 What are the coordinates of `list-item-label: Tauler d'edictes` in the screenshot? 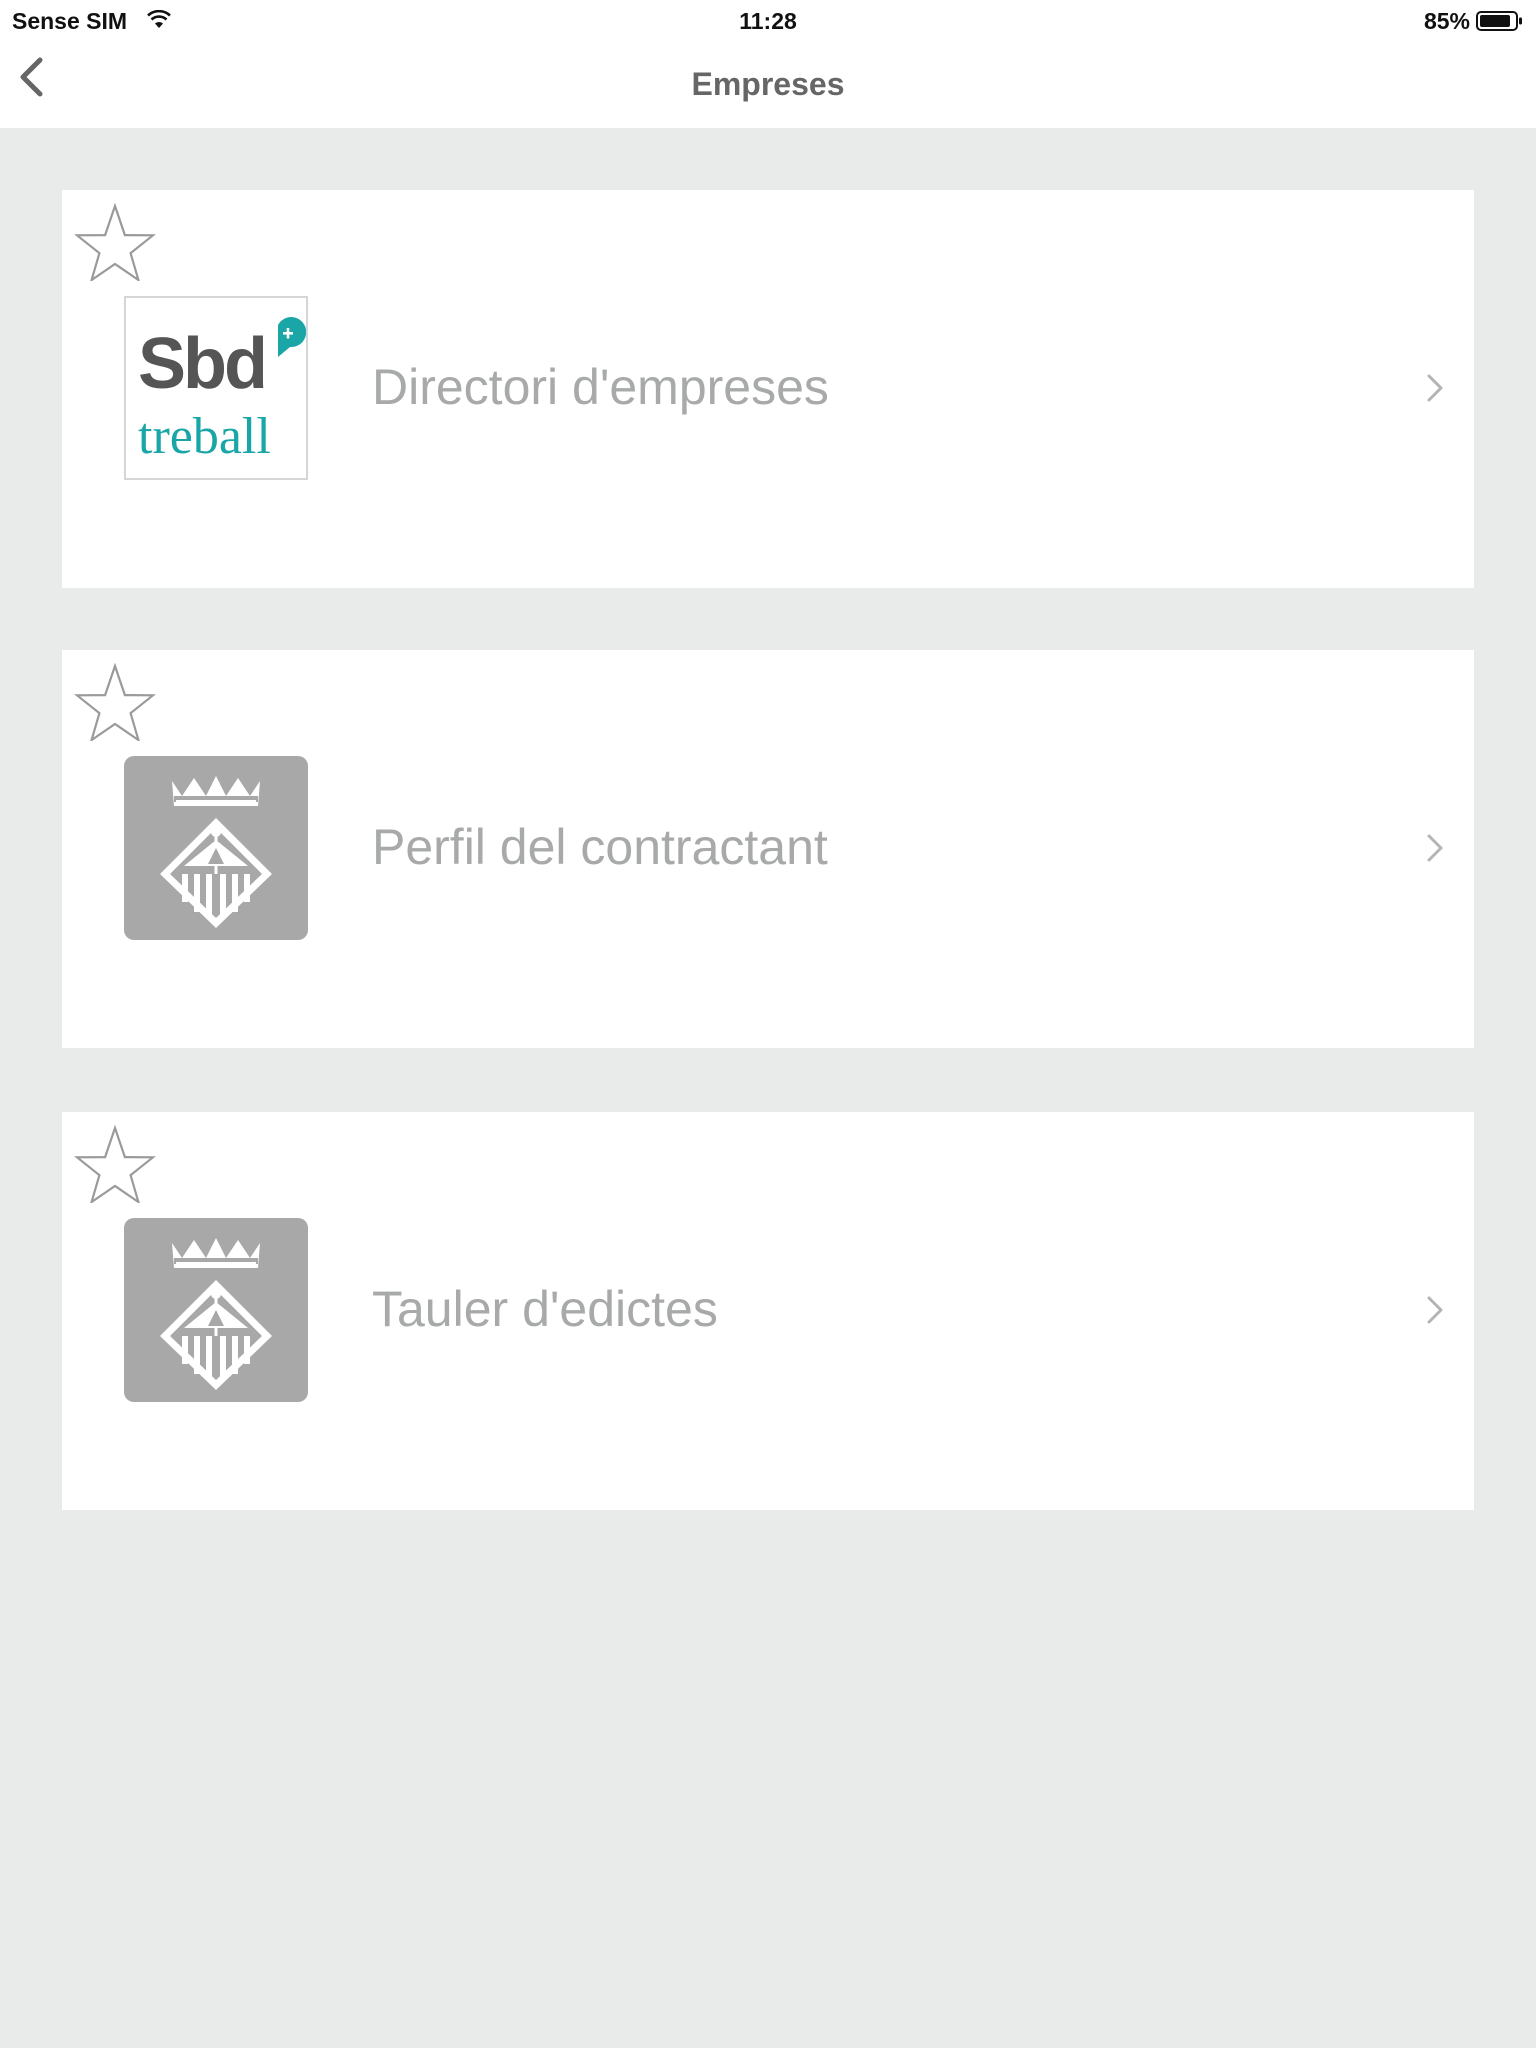 It's located at (545, 1309).